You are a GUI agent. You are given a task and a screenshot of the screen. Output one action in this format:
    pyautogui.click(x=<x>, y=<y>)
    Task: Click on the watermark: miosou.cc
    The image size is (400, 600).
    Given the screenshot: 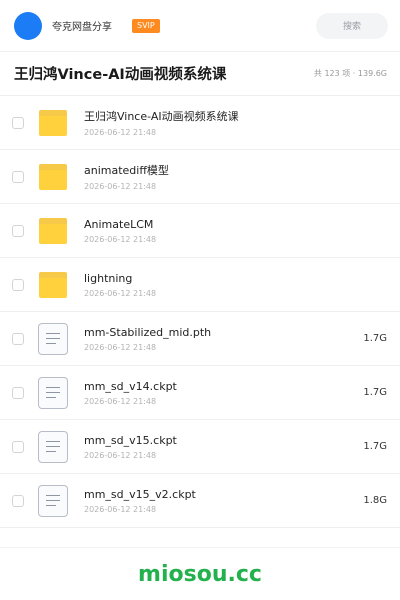 What is the action you would take?
    pyautogui.click(x=200, y=574)
    